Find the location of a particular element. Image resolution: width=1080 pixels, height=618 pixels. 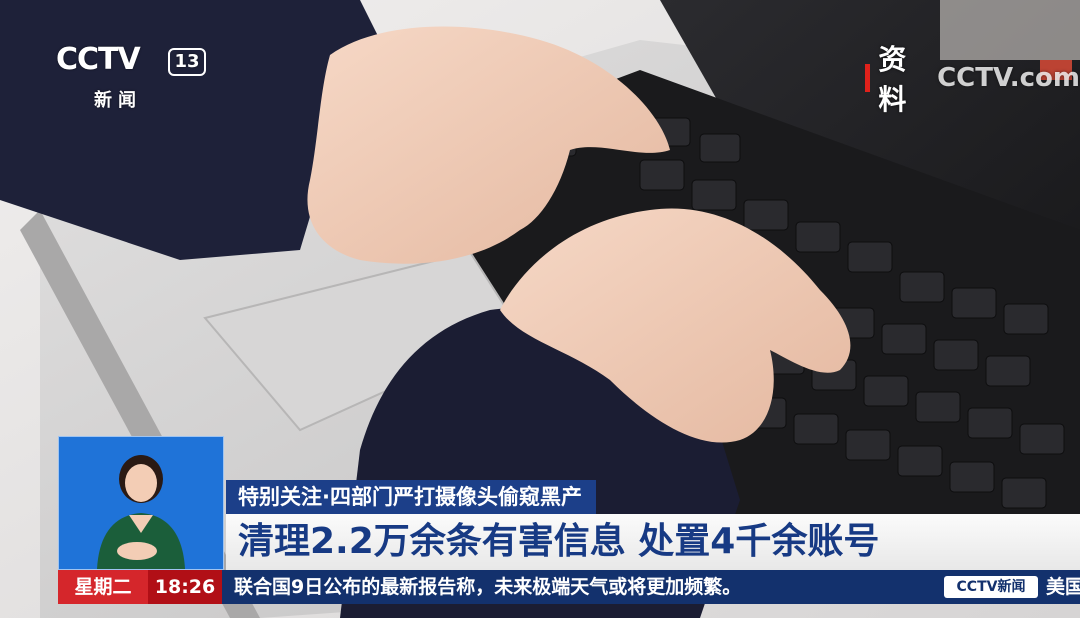

screen-glare is located at coordinates (1010, 30).